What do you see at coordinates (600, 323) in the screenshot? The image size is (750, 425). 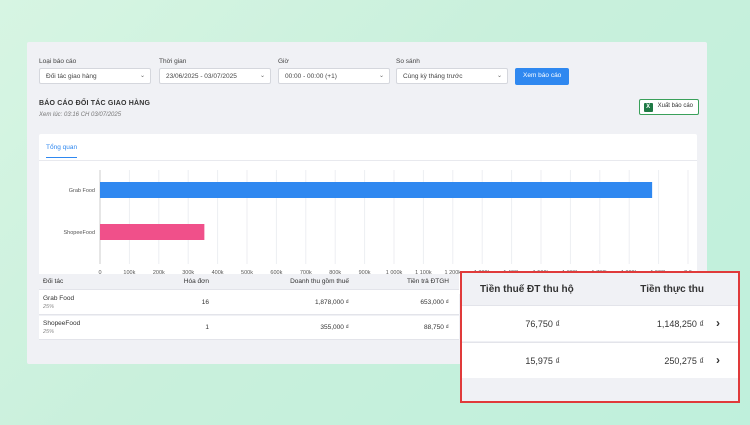 I see `callout-row: 76,750 ₫ 1,148,250 ₫ ›` at bounding box center [600, 323].